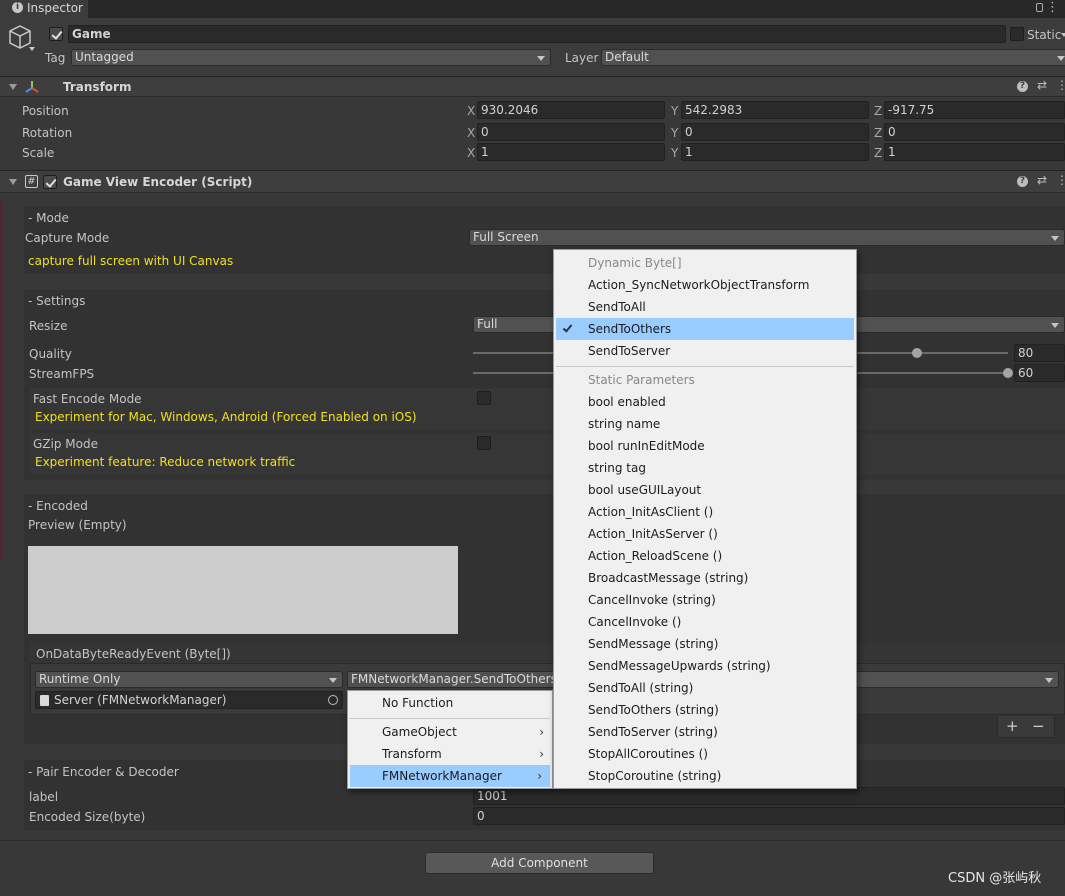 This screenshot has height=896, width=1065. Describe the element at coordinates (87, 817) in the screenshot. I see `encoded-size-label: Encoded Size(byte)` at that location.